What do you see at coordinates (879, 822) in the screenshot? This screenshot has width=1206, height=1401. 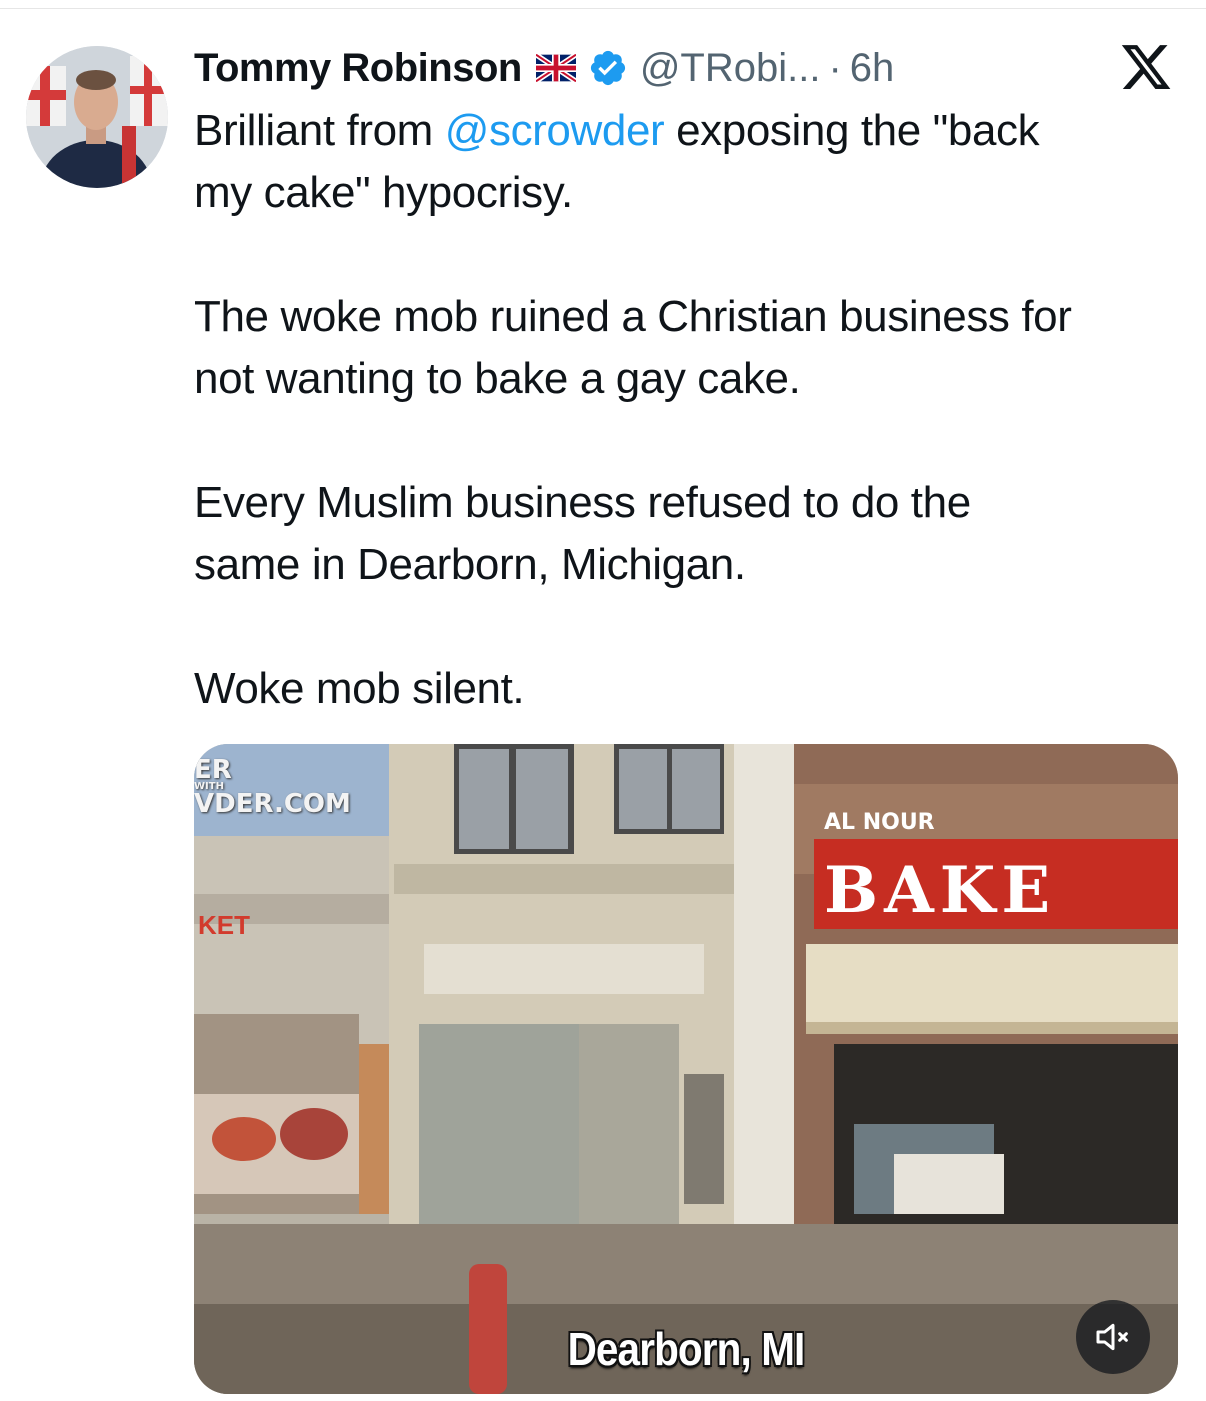 I see `sign-small-text: AL NOUR` at bounding box center [879, 822].